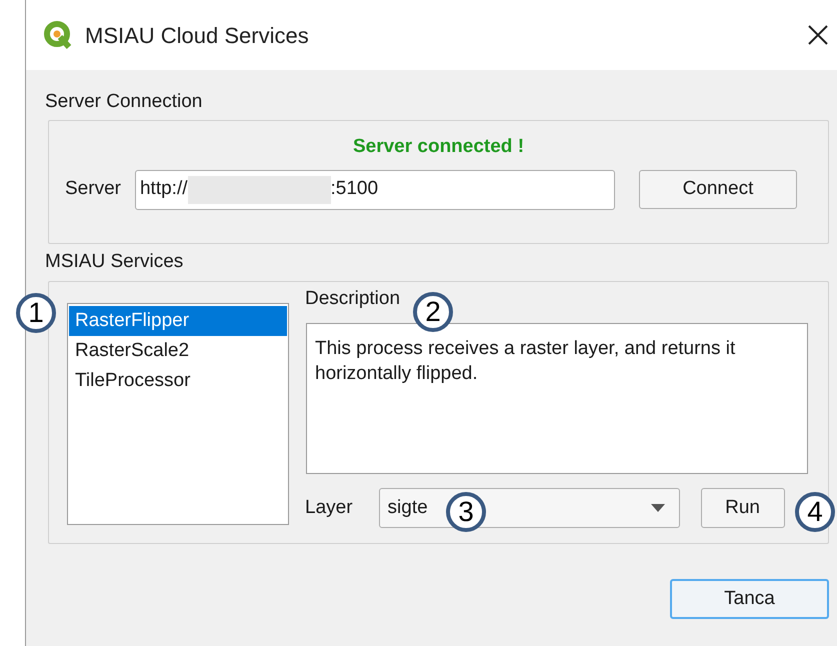  I want to click on field-label: Server, so click(93, 189).